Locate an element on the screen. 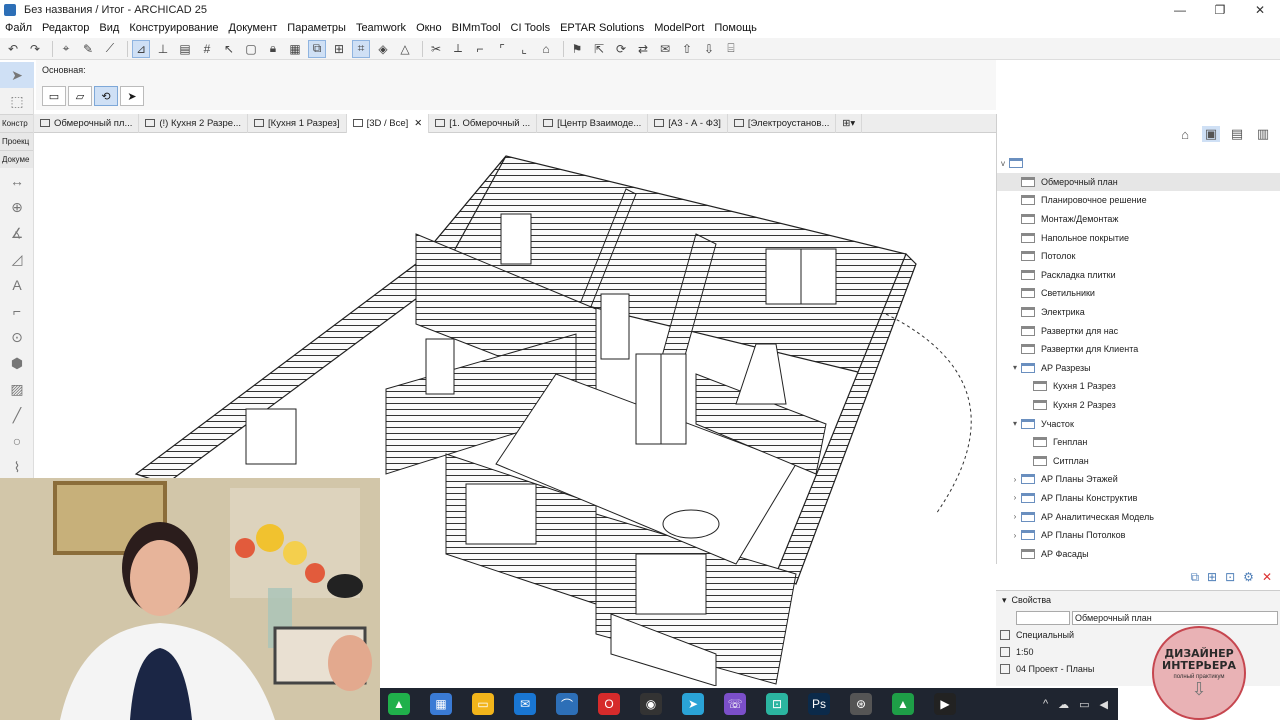 This screenshot has width=1280, height=720. angle-dimension-icon: ∡ is located at coordinates (17, 233).